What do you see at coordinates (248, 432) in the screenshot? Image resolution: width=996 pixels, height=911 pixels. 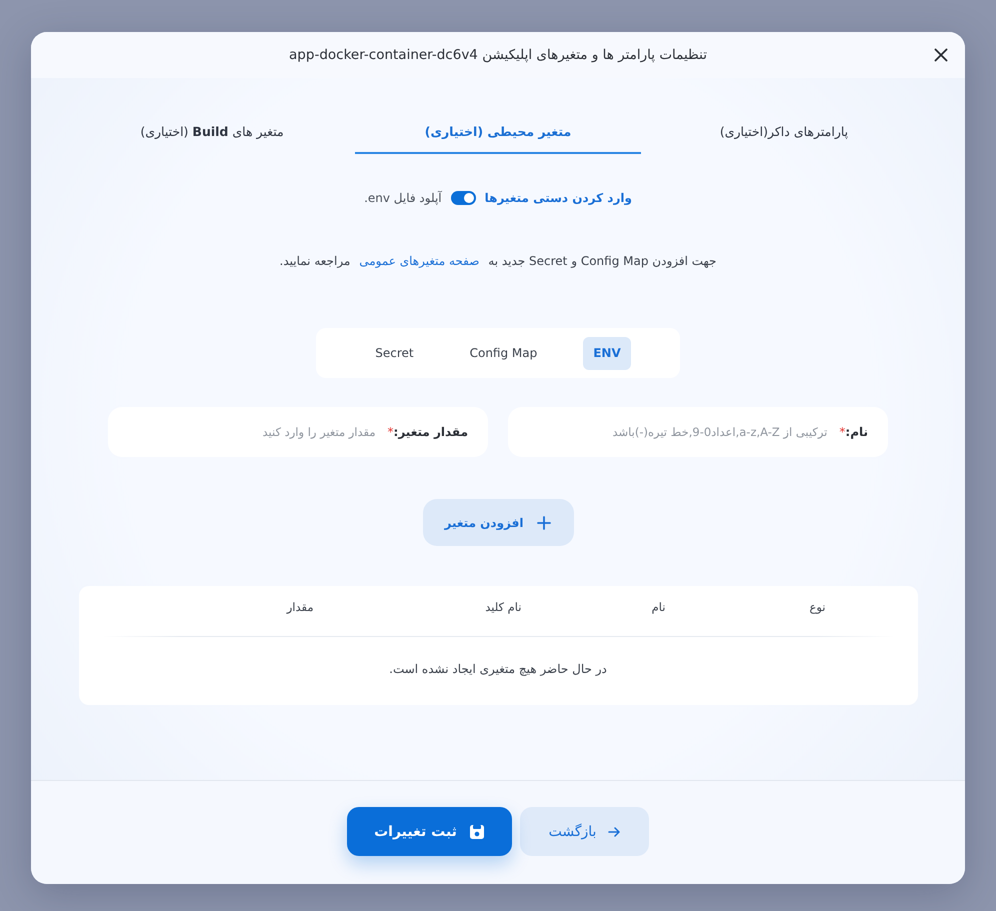 I see `input-field: مقدار متغیر را وارد کنید` at bounding box center [248, 432].